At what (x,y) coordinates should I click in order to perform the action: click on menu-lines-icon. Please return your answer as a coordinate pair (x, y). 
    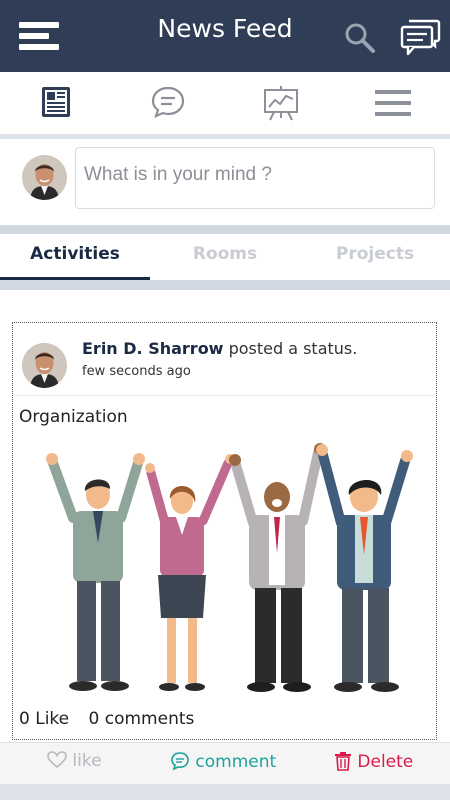
    Looking at the image, I should click on (393, 105).